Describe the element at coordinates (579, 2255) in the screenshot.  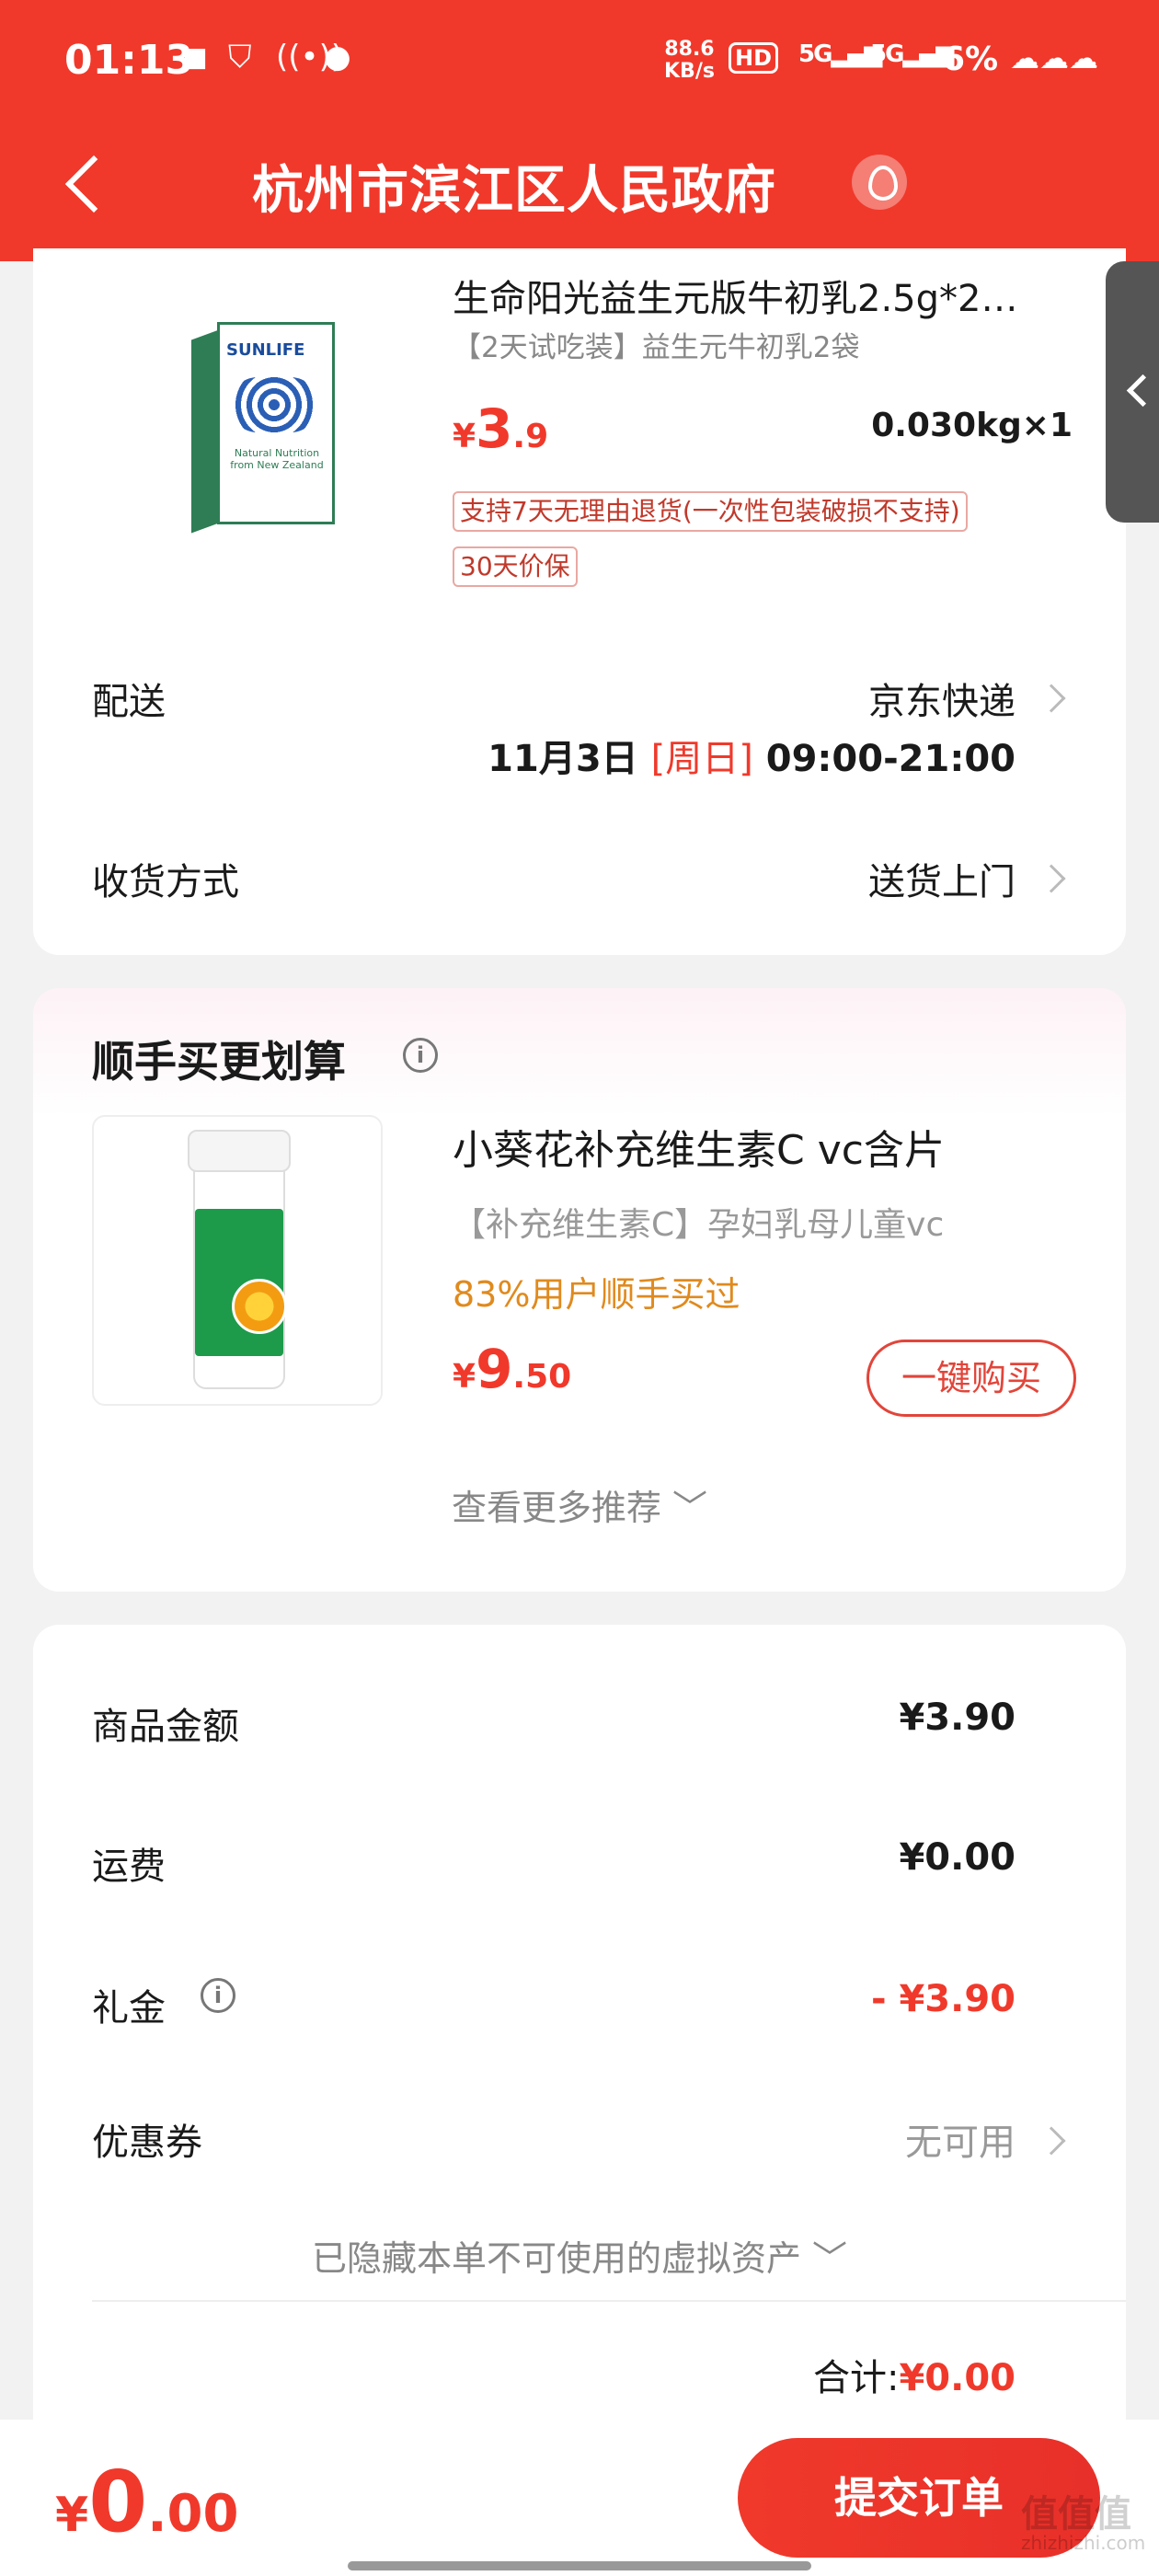
I see `hidden-assets-toggle: 已隐藏本单不可使用的虚拟资产 ﹀` at that location.